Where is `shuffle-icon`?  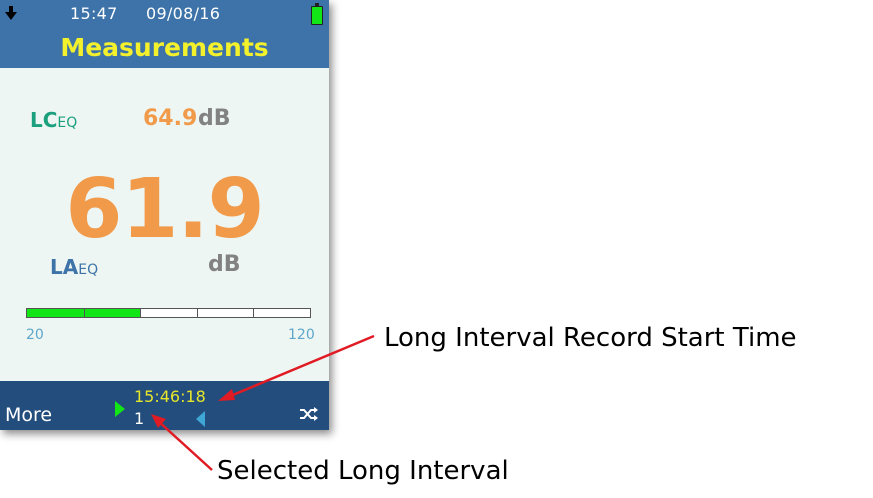
shuffle-icon is located at coordinates (309, 414).